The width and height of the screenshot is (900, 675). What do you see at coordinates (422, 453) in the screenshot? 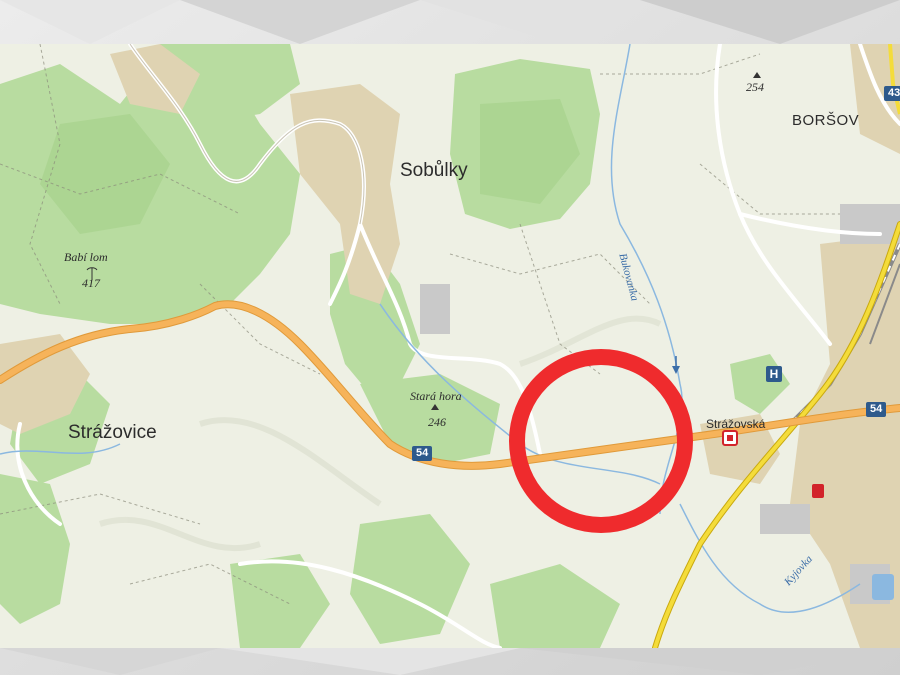
I see `road-shield-54-west: 54` at bounding box center [422, 453].